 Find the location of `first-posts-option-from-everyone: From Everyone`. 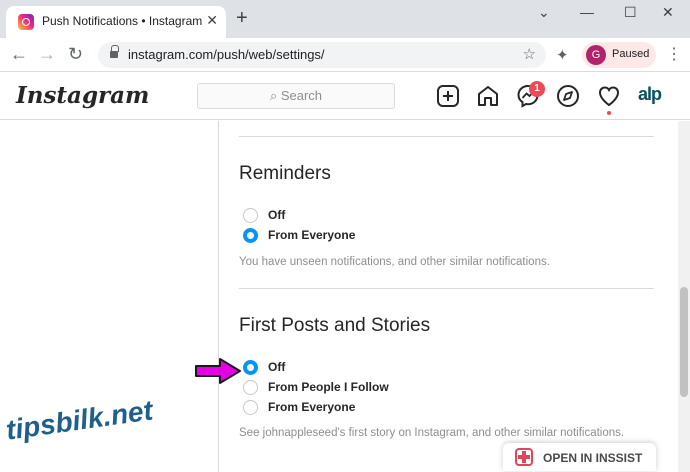

first-posts-option-from-everyone: From Everyone is located at coordinates (333, 408).